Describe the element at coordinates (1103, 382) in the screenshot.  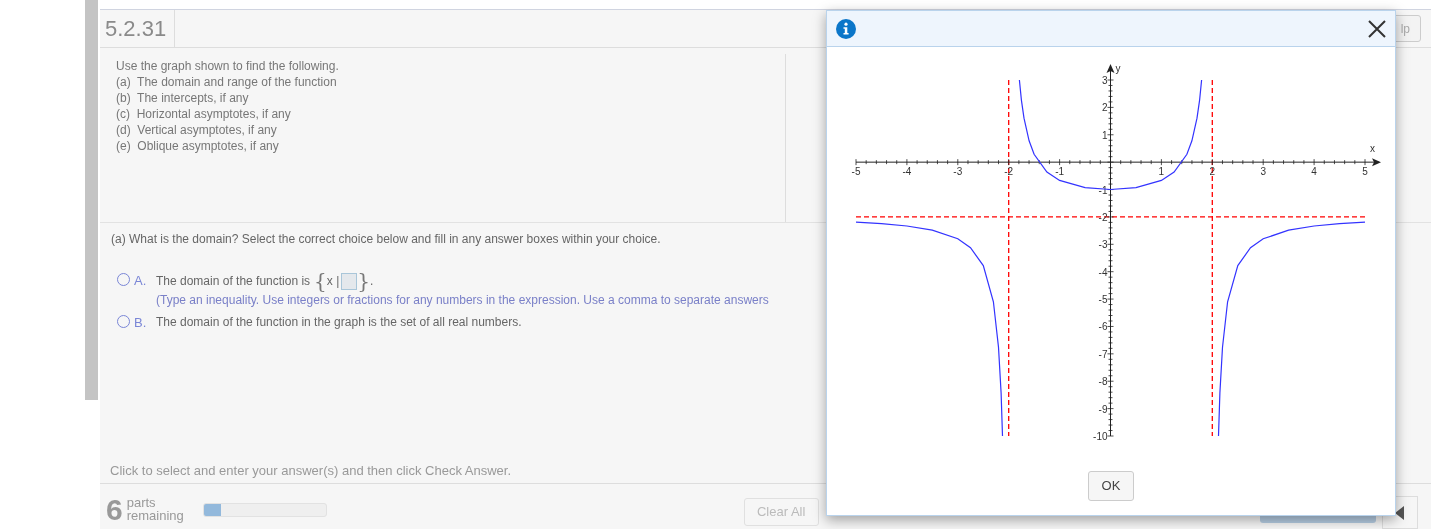
I see `tick-label: -8` at that location.